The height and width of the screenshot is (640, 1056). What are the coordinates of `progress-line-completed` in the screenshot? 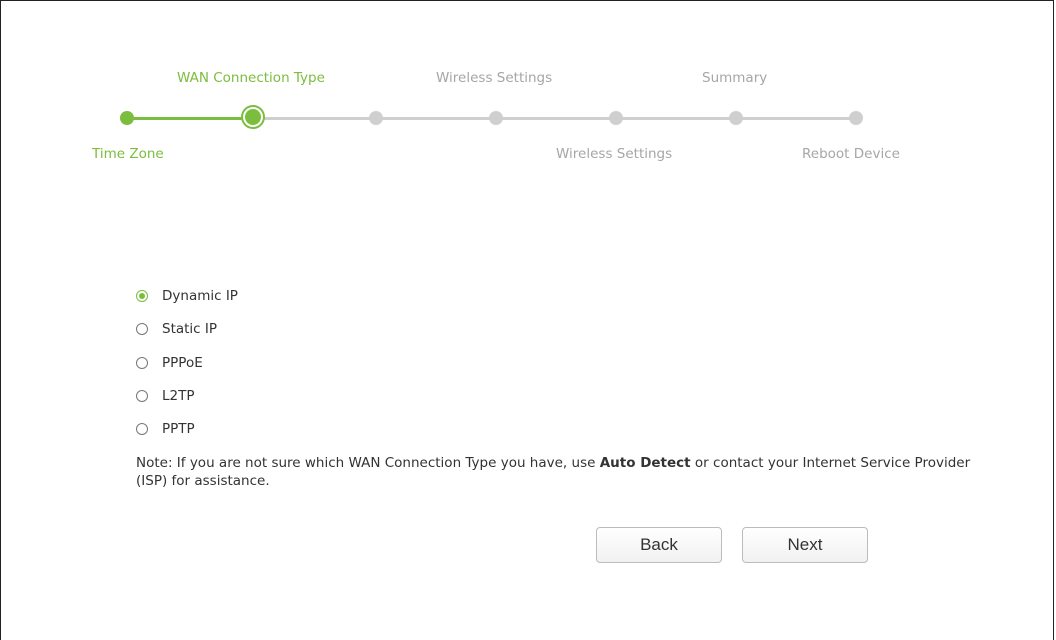 It's located at (190, 118).